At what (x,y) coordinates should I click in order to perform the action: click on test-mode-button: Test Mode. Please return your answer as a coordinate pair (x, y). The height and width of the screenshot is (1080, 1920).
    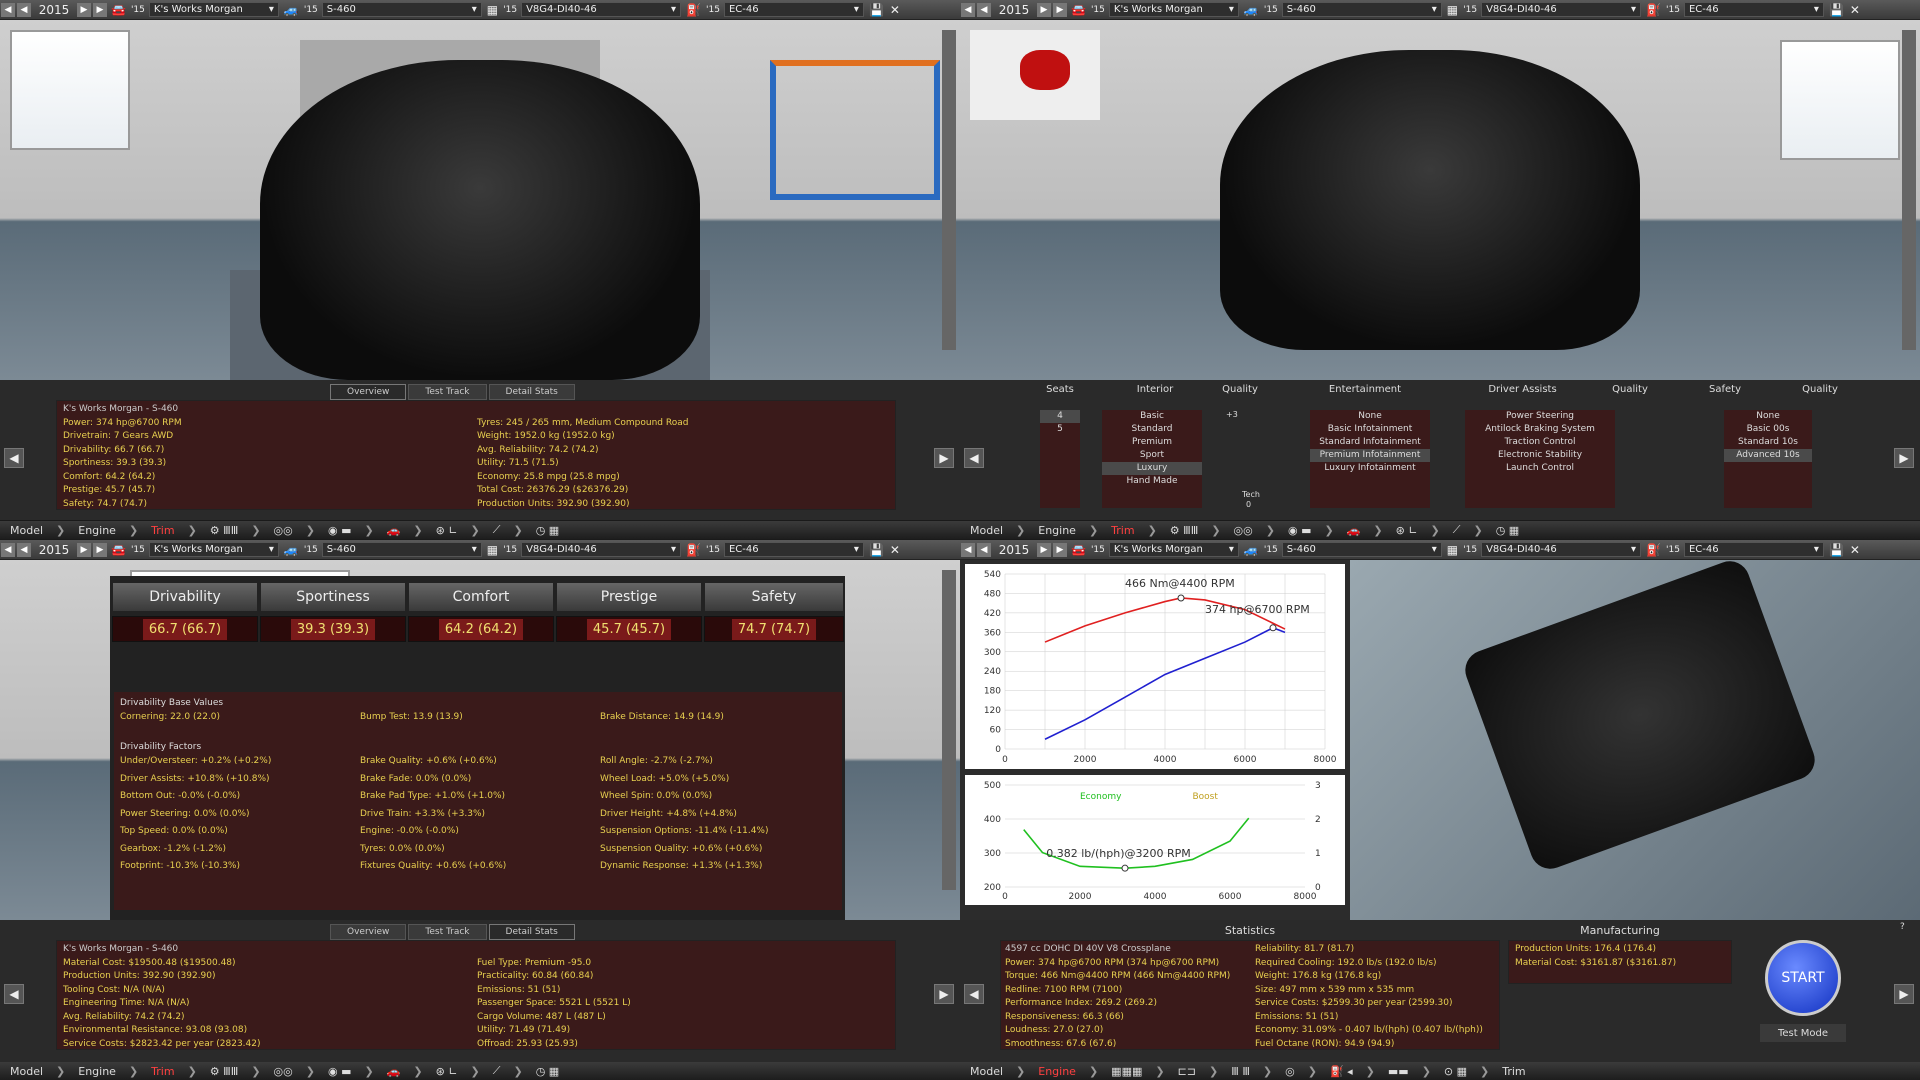
    Looking at the image, I should click on (1803, 1033).